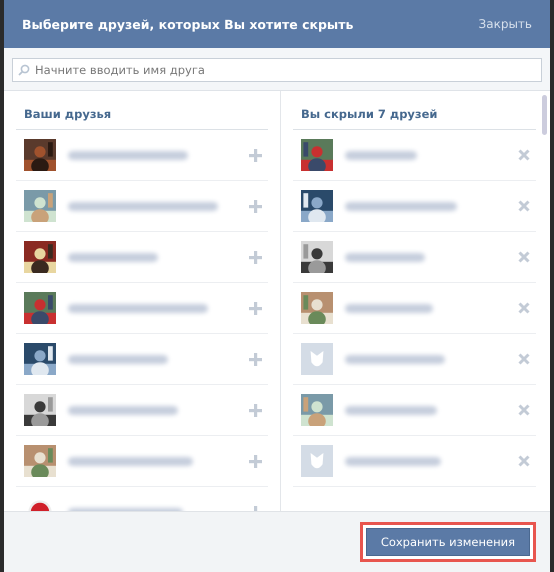  I want to click on blurred-name, so click(381, 155).